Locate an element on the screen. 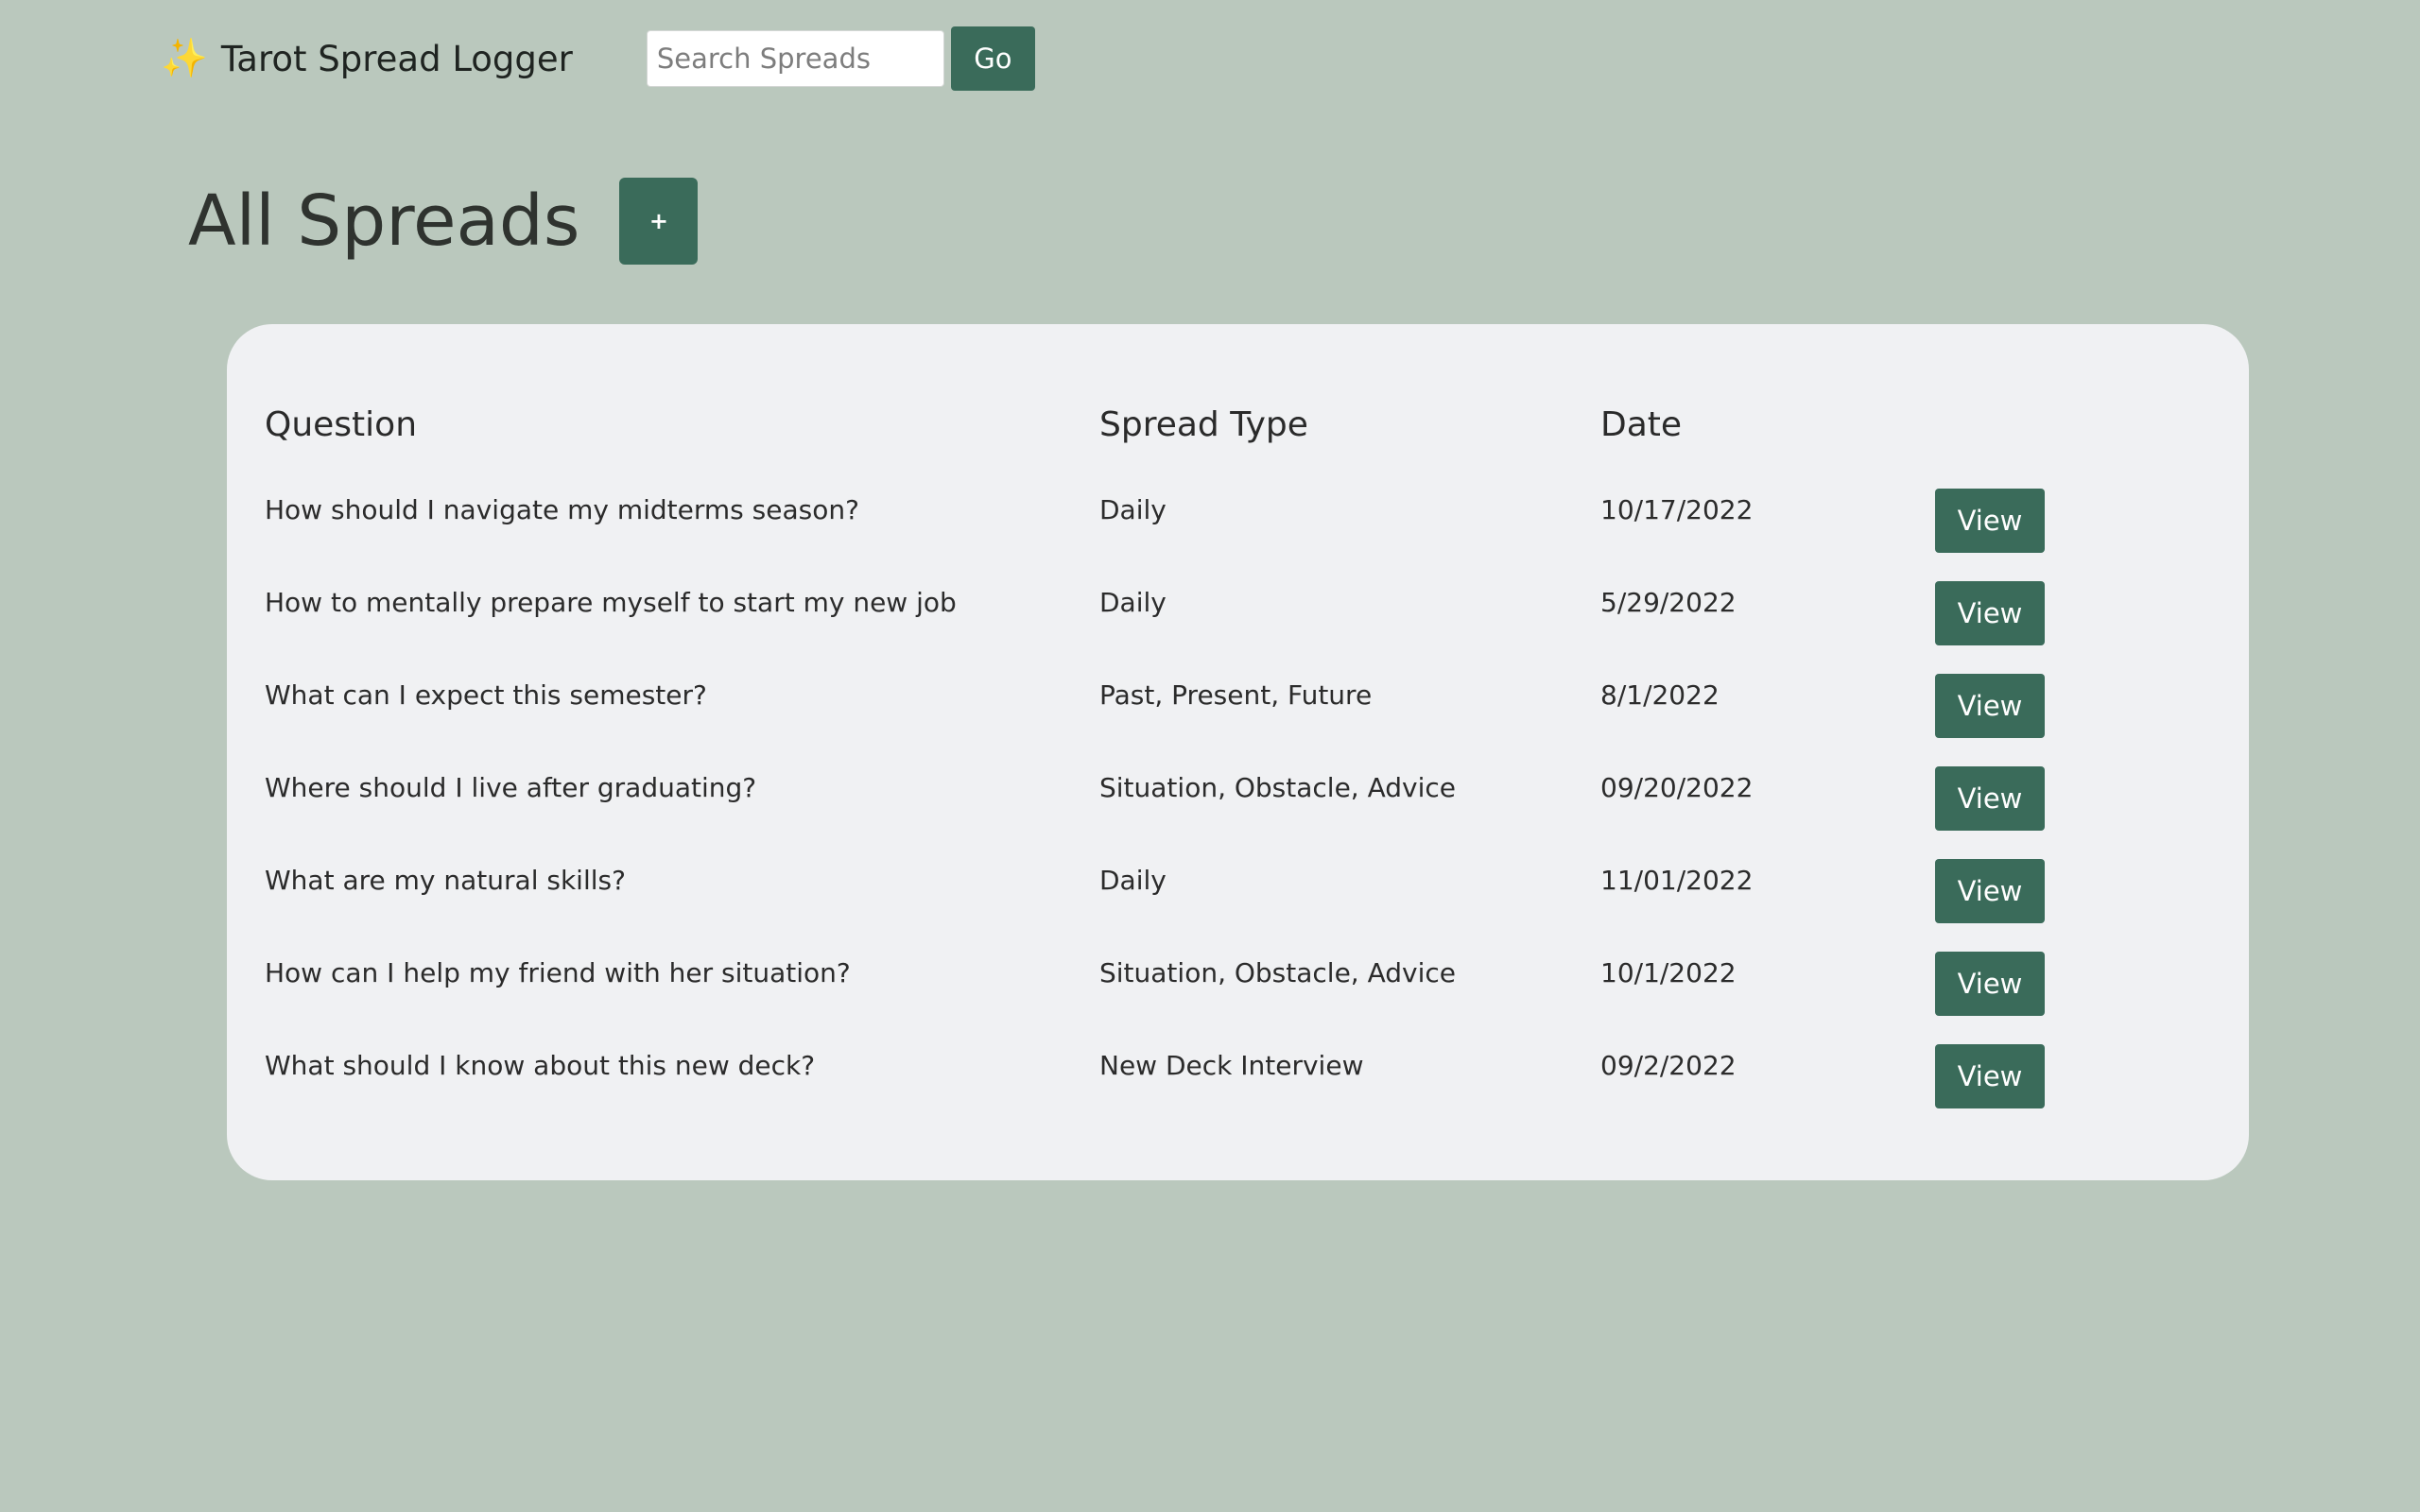 The image size is (2420, 1512). date-cell: 11/01/2022 is located at coordinates (1677, 880).